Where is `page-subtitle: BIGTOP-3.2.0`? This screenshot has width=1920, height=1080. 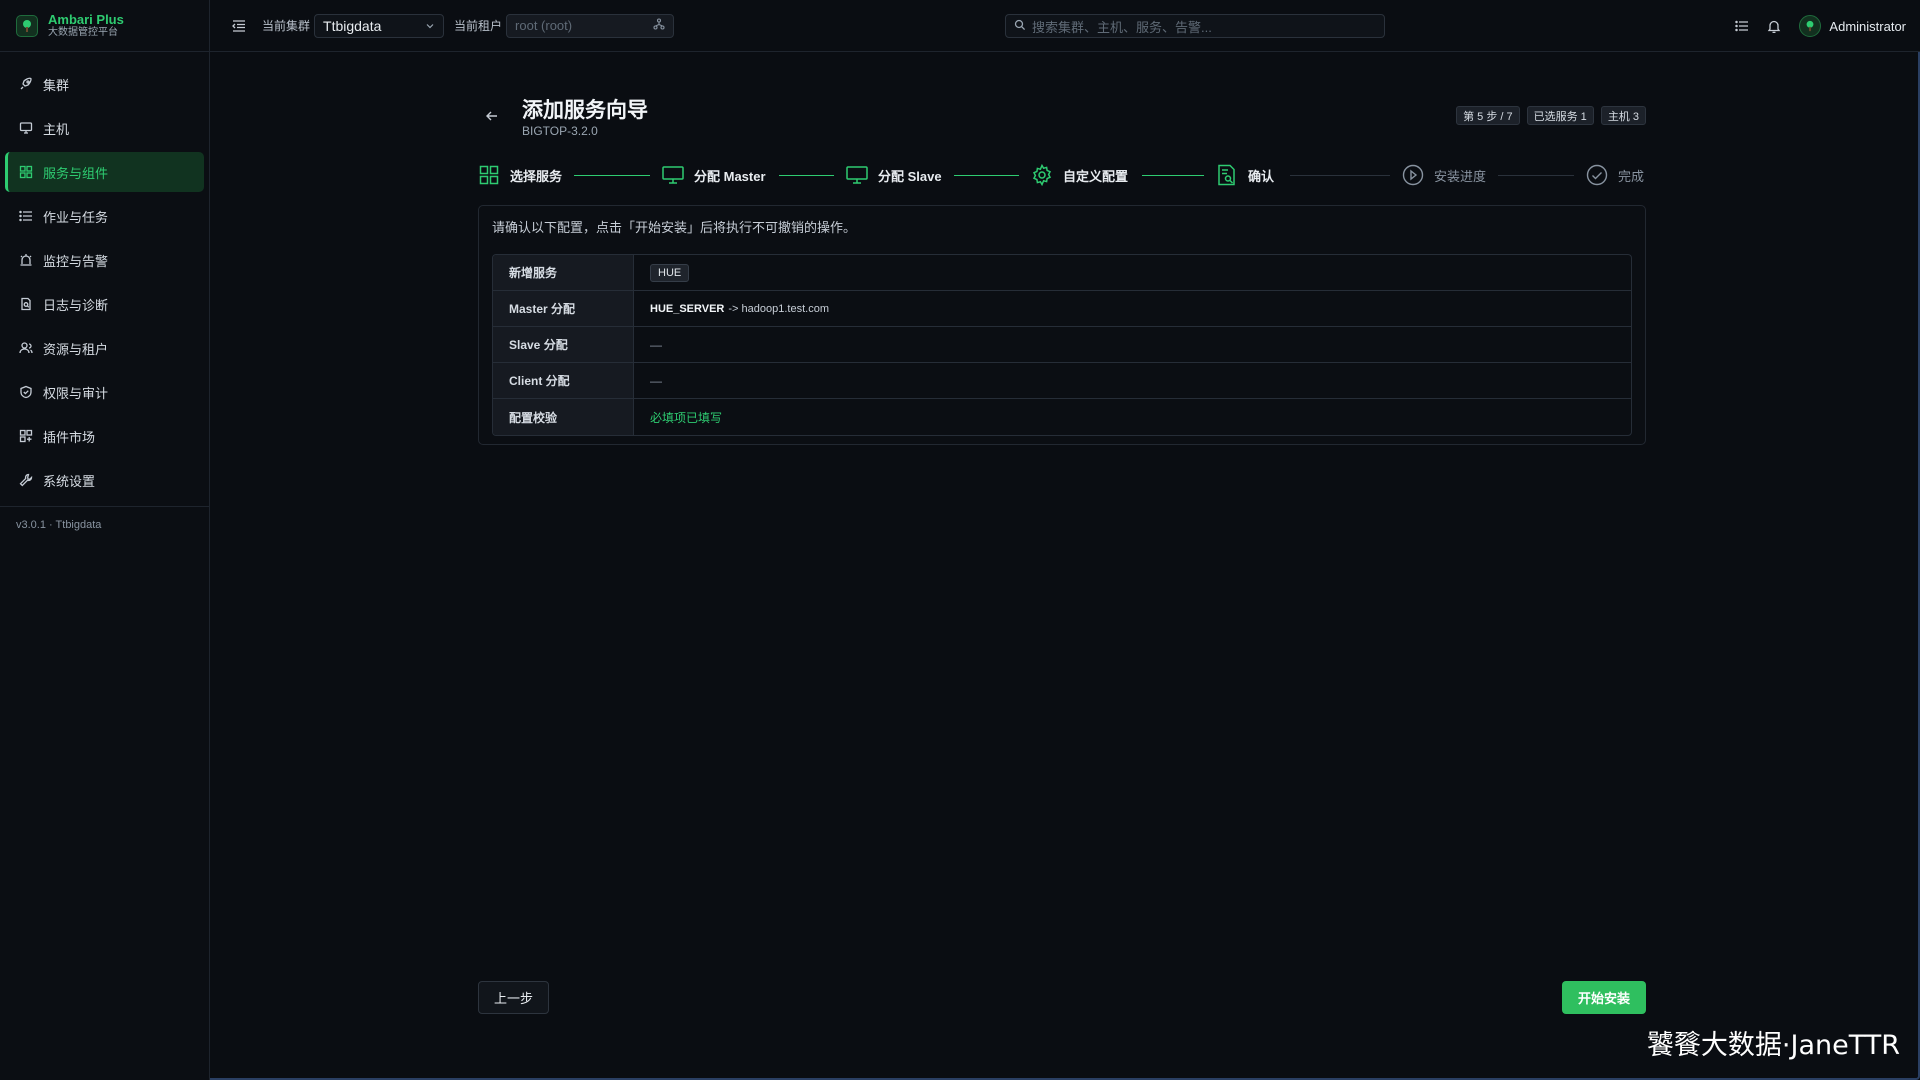 page-subtitle: BIGTOP-3.2.0 is located at coordinates (560, 131).